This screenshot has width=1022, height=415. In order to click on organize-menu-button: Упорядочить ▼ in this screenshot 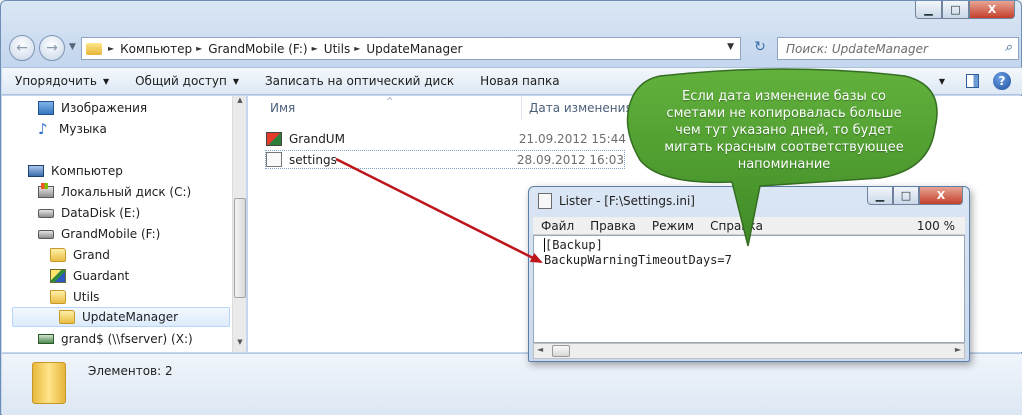, I will do `click(62, 81)`.